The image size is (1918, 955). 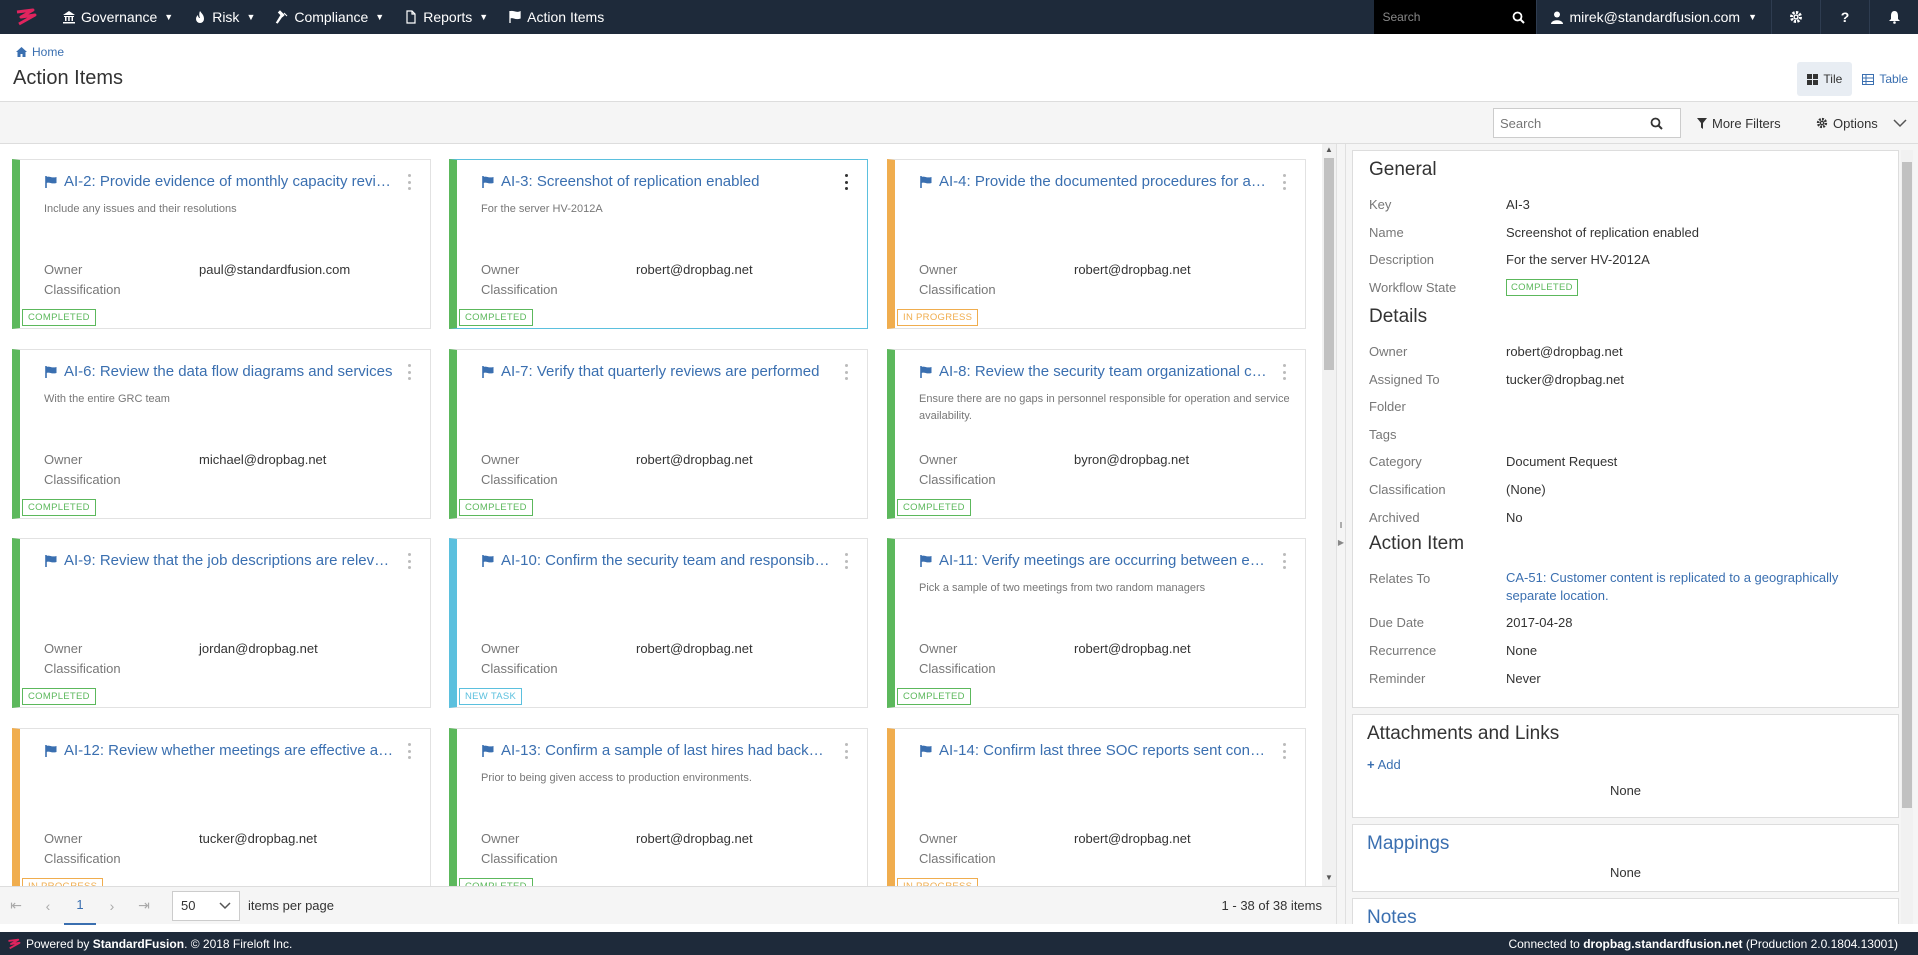 What do you see at coordinates (1341, 534) in the screenshot?
I see `panel-splitter: ‖ ▶` at bounding box center [1341, 534].